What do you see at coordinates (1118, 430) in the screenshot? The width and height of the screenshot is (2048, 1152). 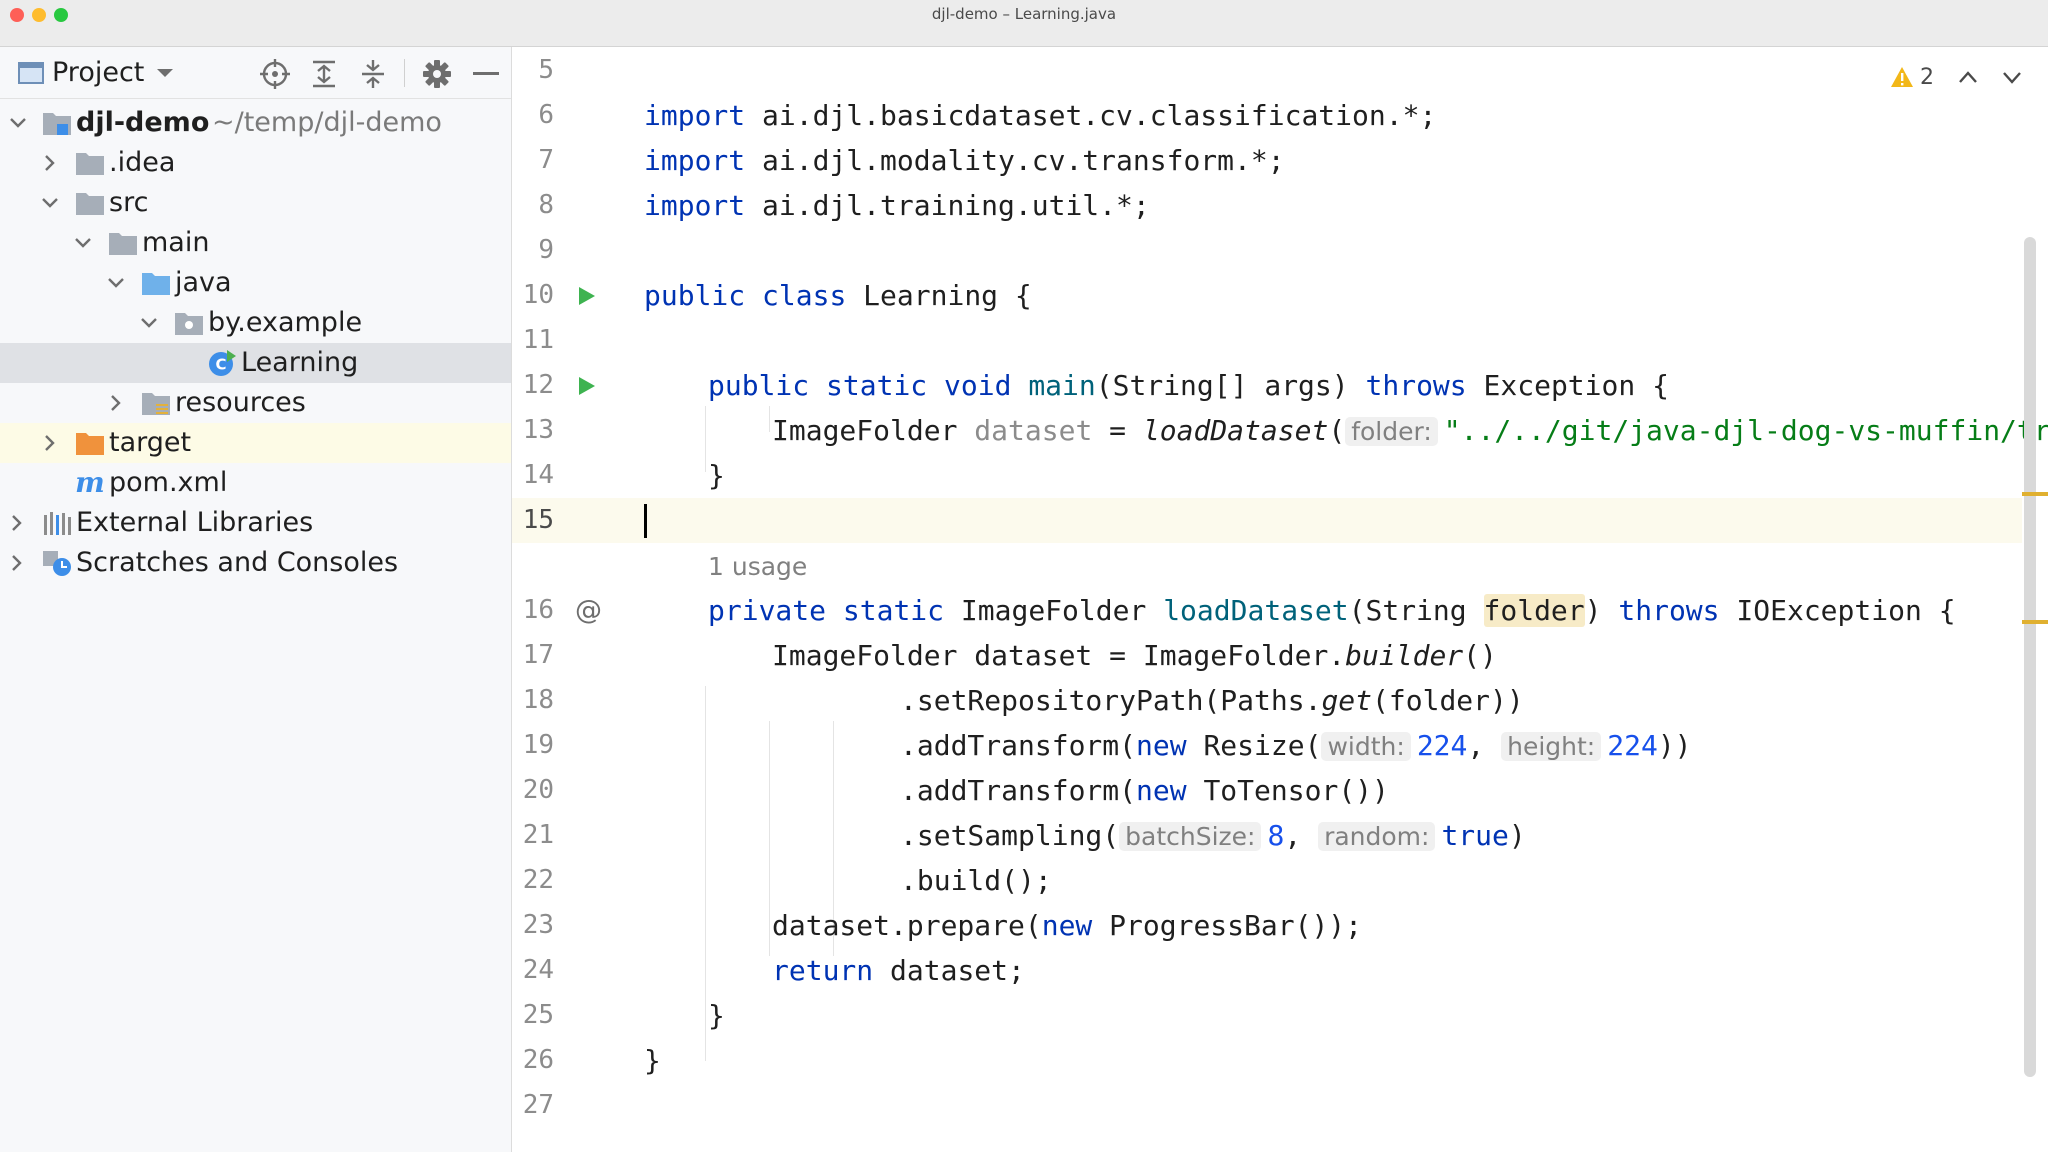 I see `operator: =` at bounding box center [1118, 430].